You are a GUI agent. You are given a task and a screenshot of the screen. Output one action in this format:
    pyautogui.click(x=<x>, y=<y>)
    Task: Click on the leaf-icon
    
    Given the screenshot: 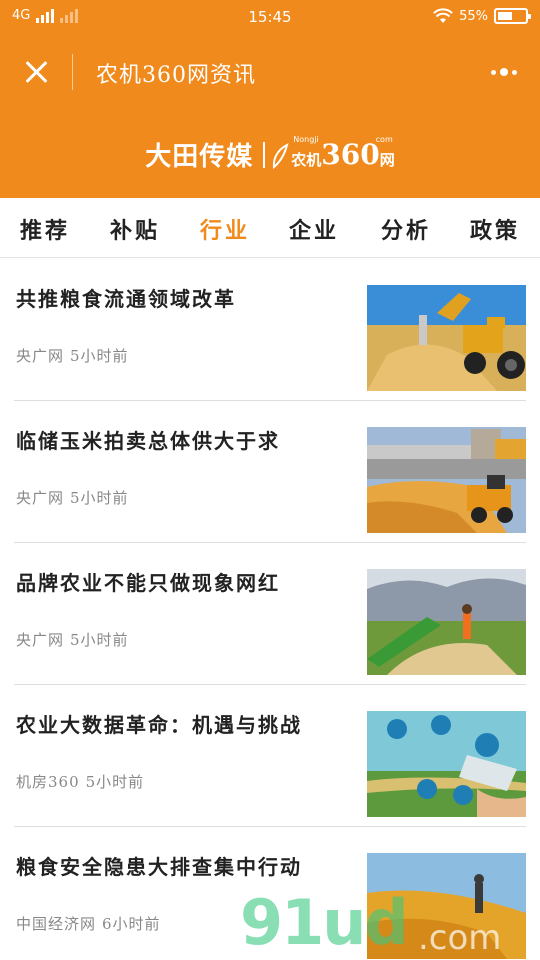 What is the action you would take?
    pyautogui.click(x=281, y=155)
    